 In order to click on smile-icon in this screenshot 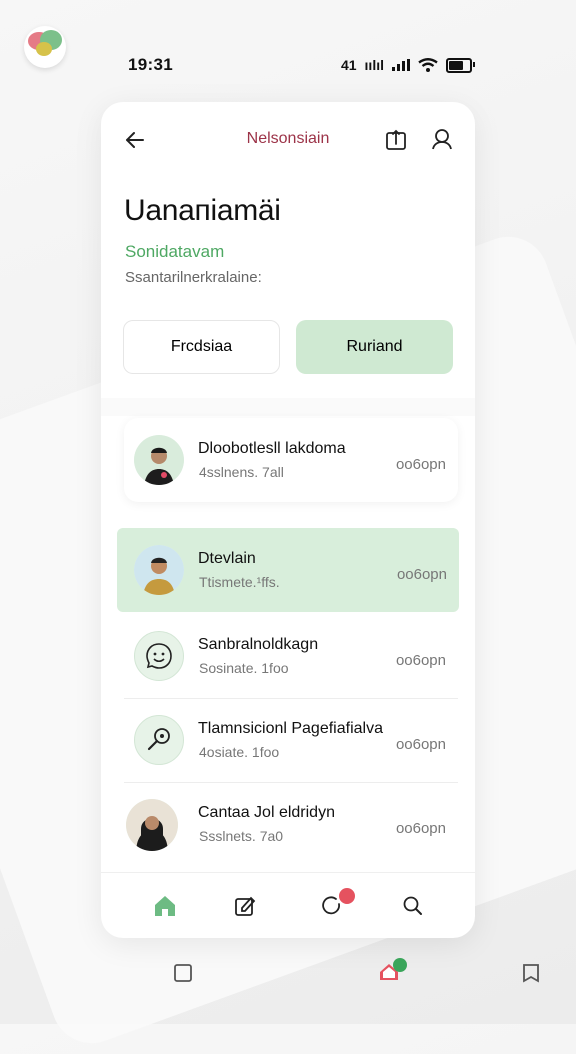, I will do `click(159, 656)`.